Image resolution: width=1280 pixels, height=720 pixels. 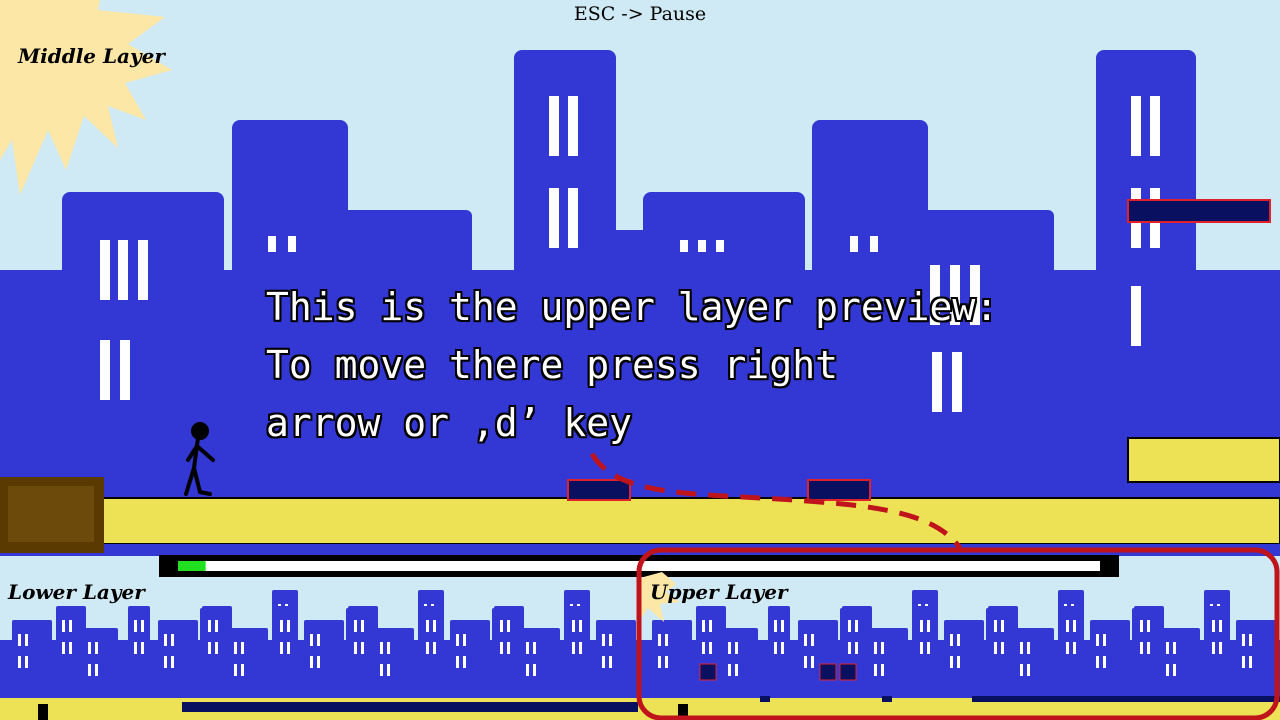 What do you see at coordinates (76, 592) in the screenshot?
I see `lower-layer-label: Lower Layer` at bounding box center [76, 592].